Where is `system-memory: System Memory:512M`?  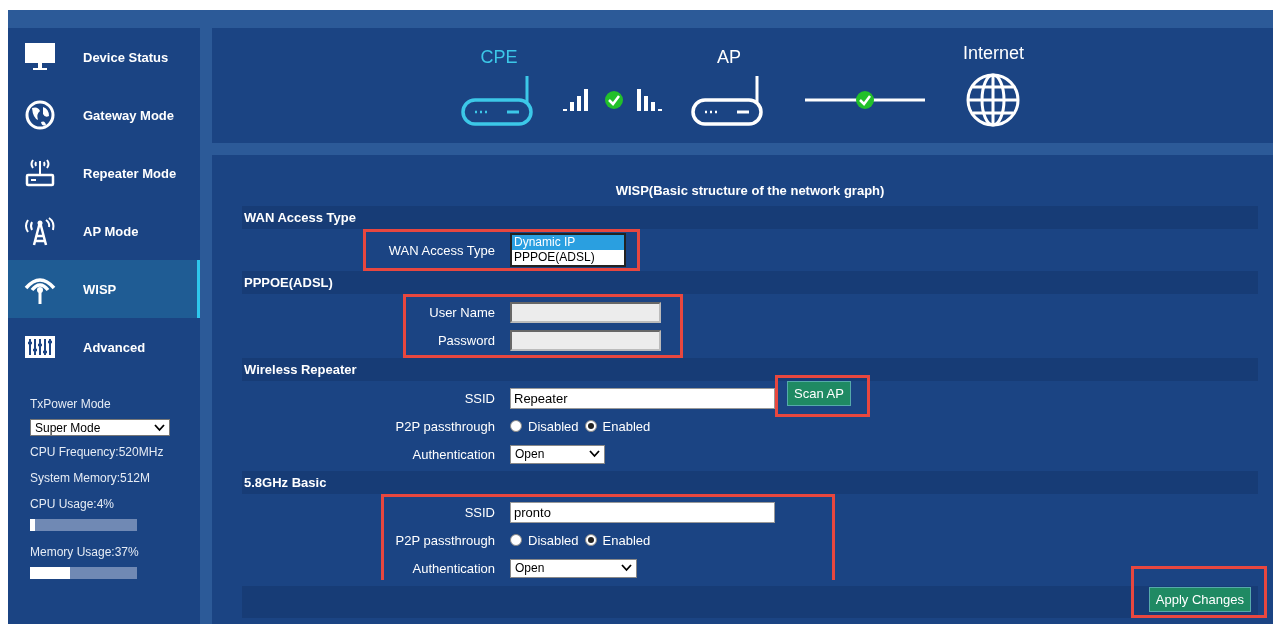 system-memory: System Memory:512M is located at coordinates (91, 478).